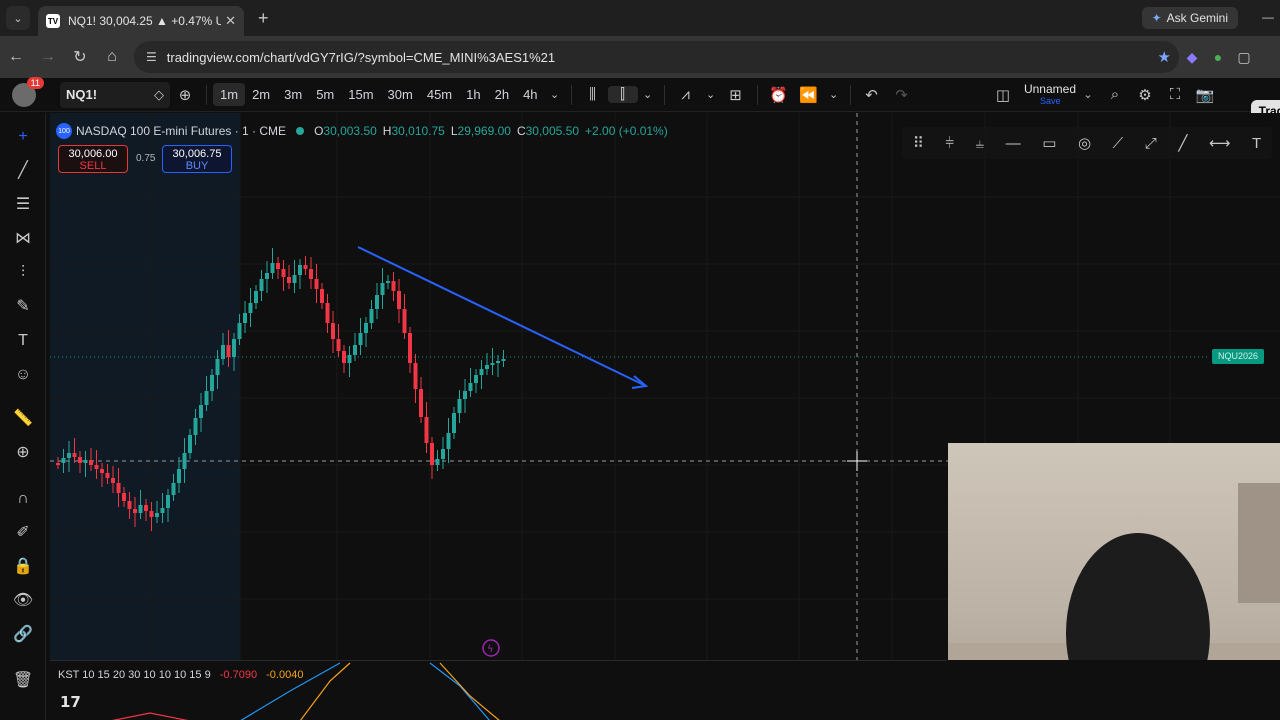 The width and height of the screenshot is (1280, 720). Describe the element at coordinates (552, 131) in the screenshot. I see `close-value: 30,005.50` at that location.